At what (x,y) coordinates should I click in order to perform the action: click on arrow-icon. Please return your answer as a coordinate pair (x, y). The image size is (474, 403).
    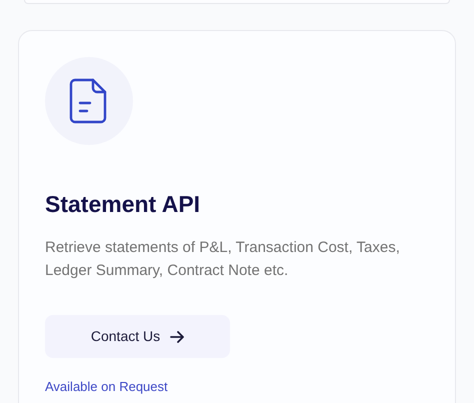
    Looking at the image, I should click on (177, 336).